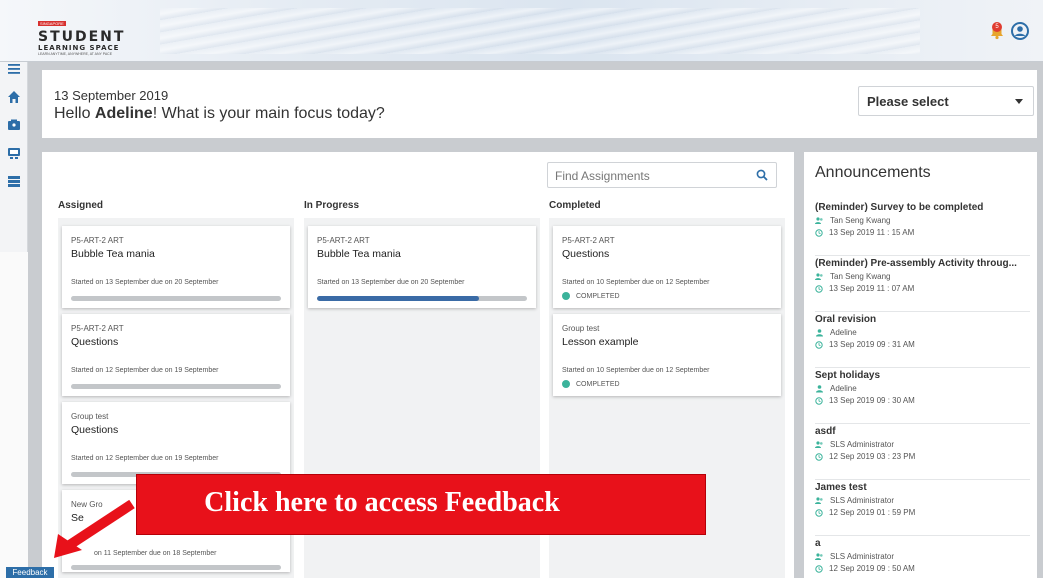 This screenshot has width=1043, height=578. Describe the element at coordinates (872, 456) in the screenshot. I see `date-text: 12 Sep 2019 03 : 23 PM` at that location.